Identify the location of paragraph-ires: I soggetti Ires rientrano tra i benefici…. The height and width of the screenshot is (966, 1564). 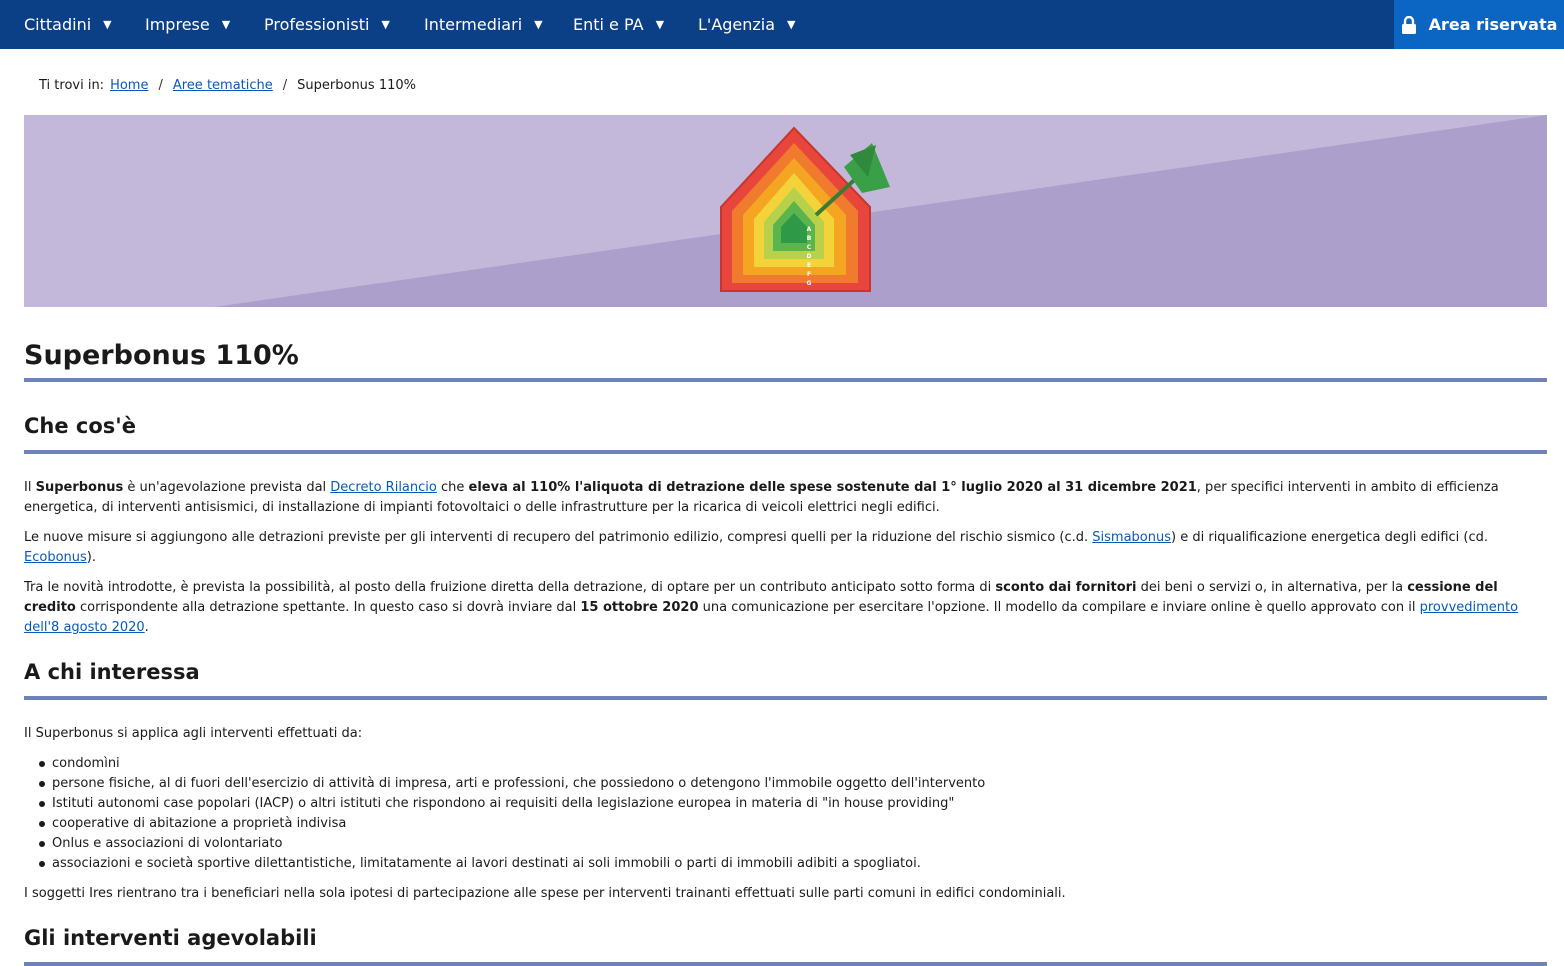
(545, 893).